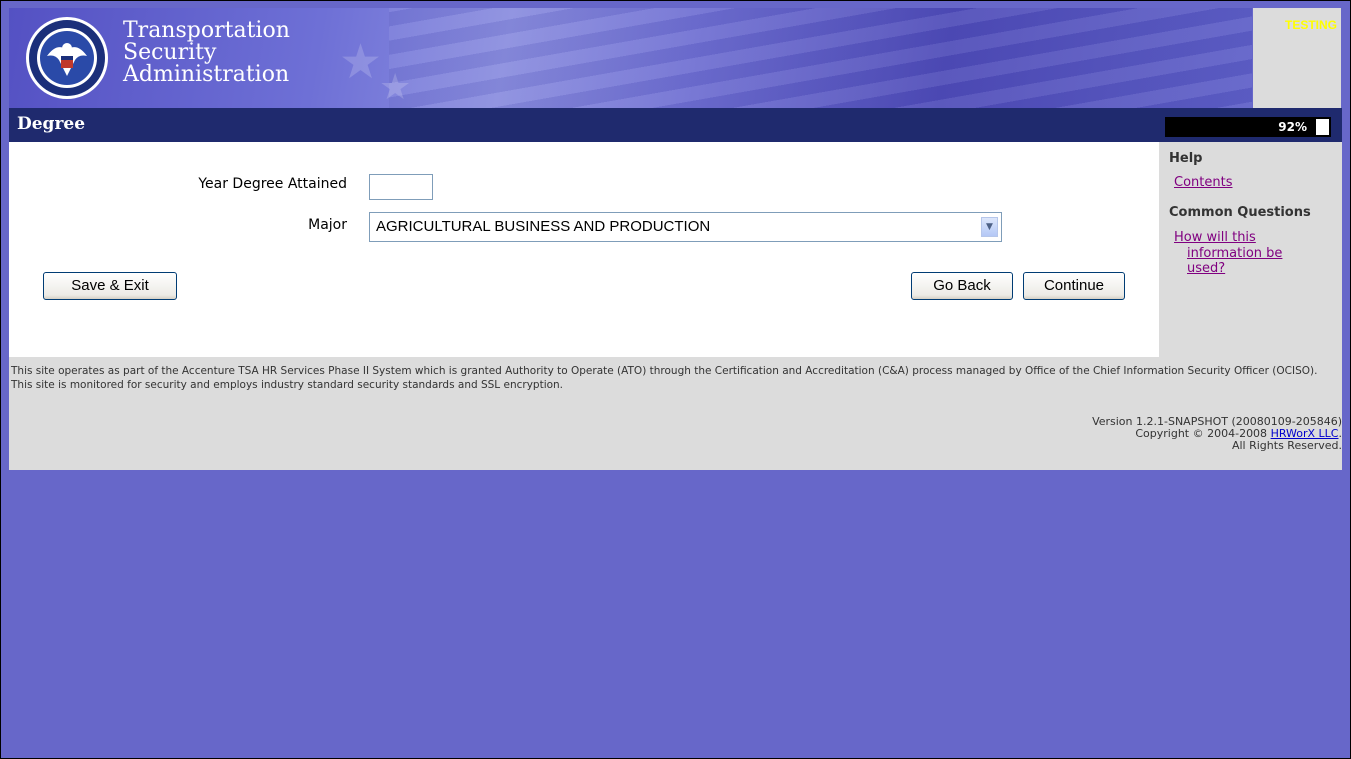  I want to click on progress-bar: 92%, so click(1248, 127).